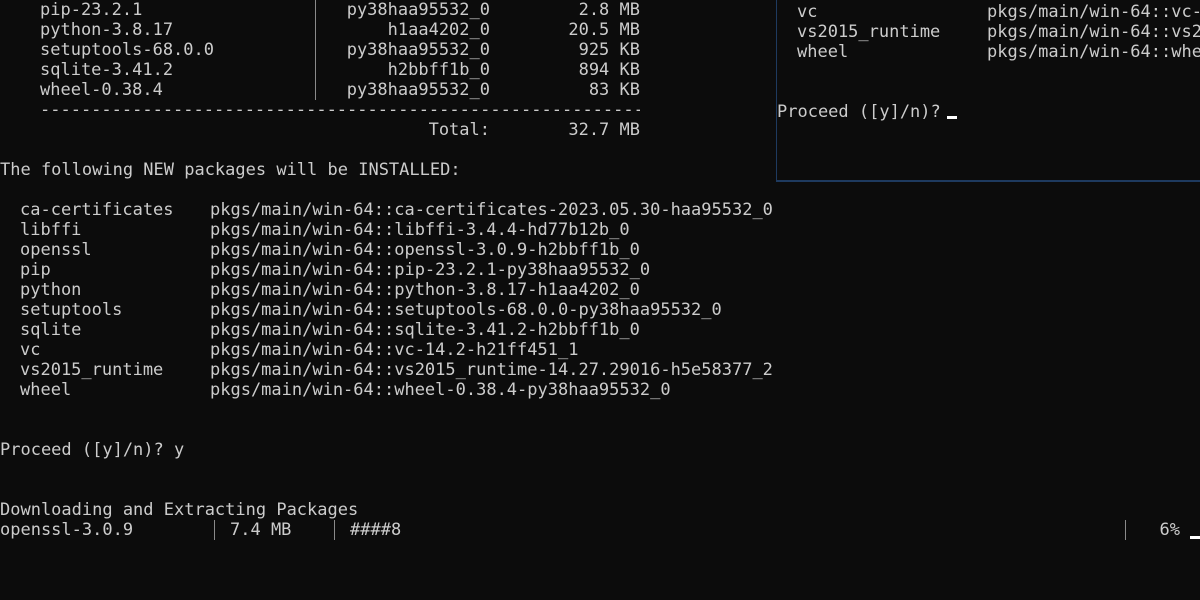 This screenshot has height=600, width=1200. I want to click on progress-bar-start, so click(334, 530).